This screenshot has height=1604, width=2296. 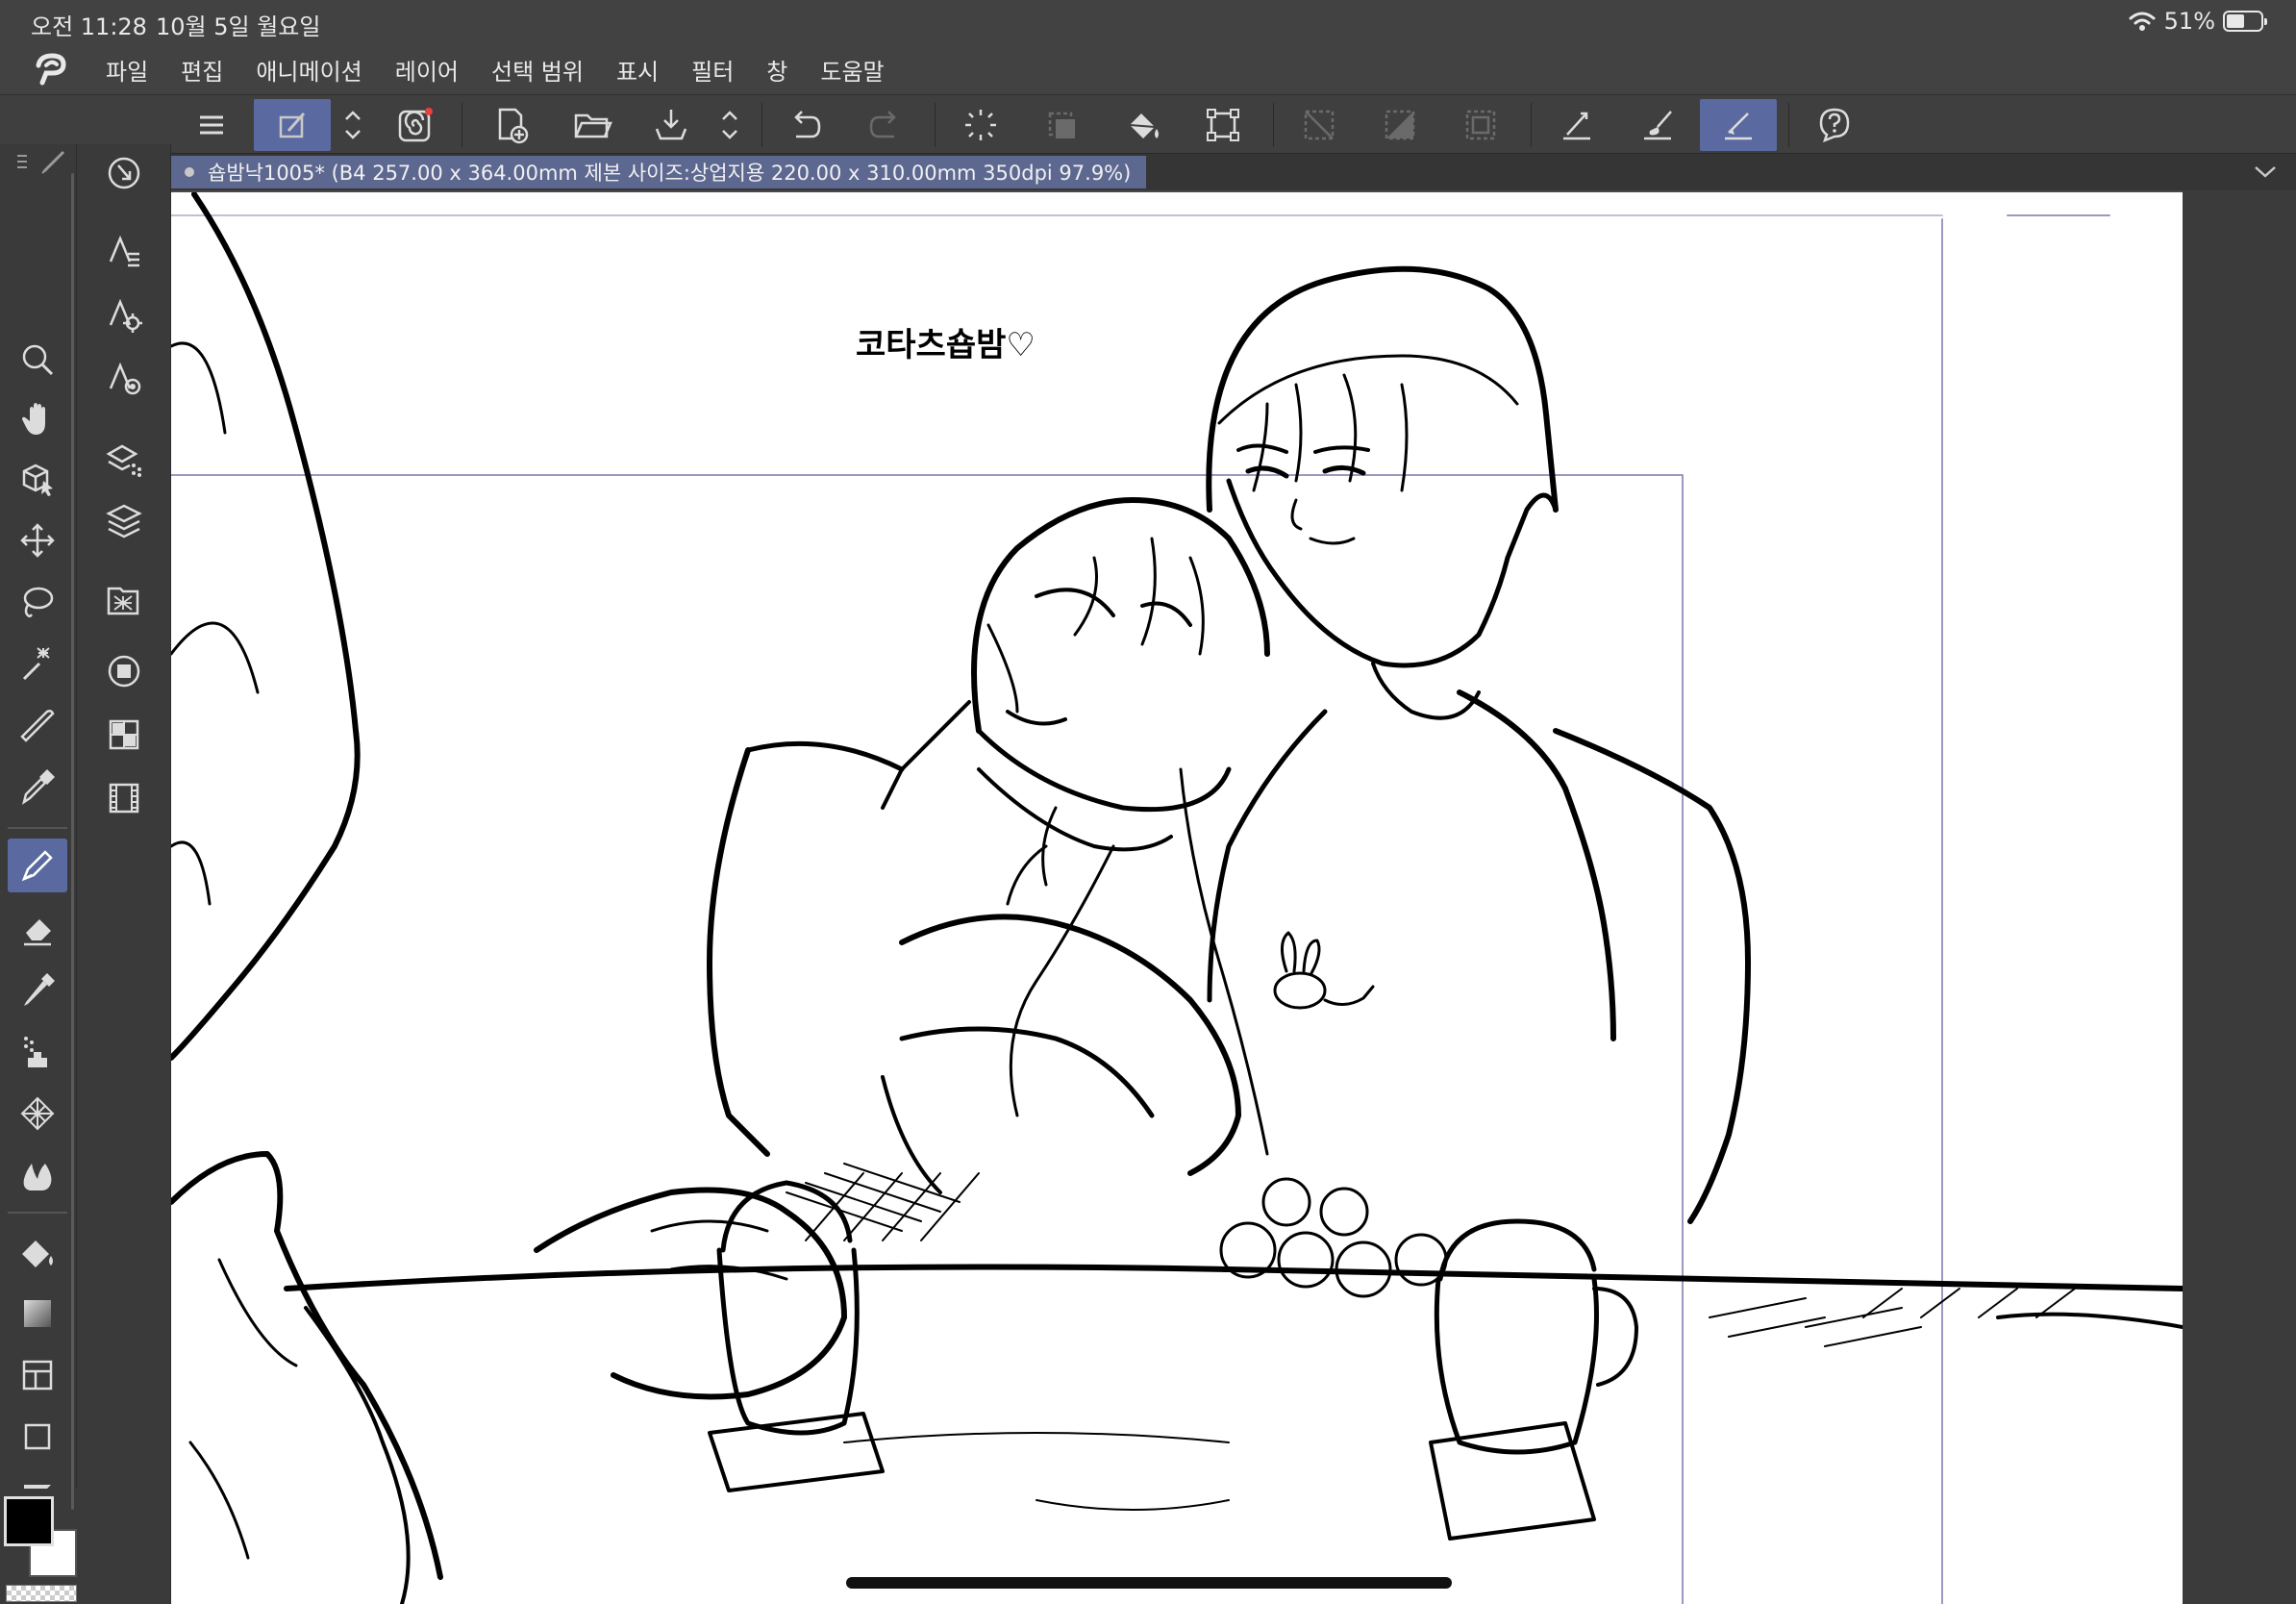 I want to click on color-swatches, so click(x=38, y=1546).